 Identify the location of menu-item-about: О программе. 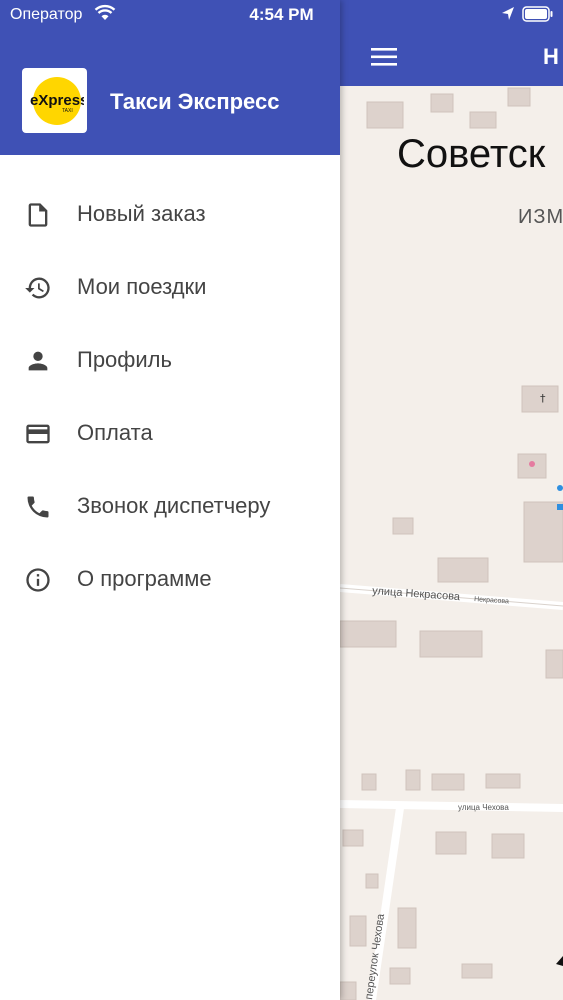
(170, 578).